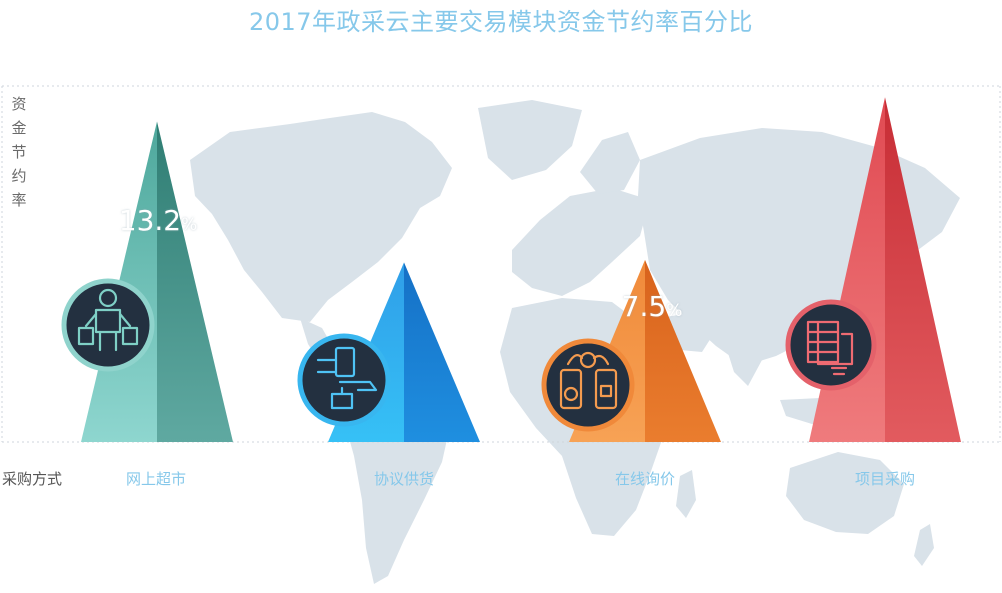 The height and width of the screenshot is (593, 1002). What do you see at coordinates (884, 479) in the screenshot?
I see `category-label: 项目采购` at bounding box center [884, 479].